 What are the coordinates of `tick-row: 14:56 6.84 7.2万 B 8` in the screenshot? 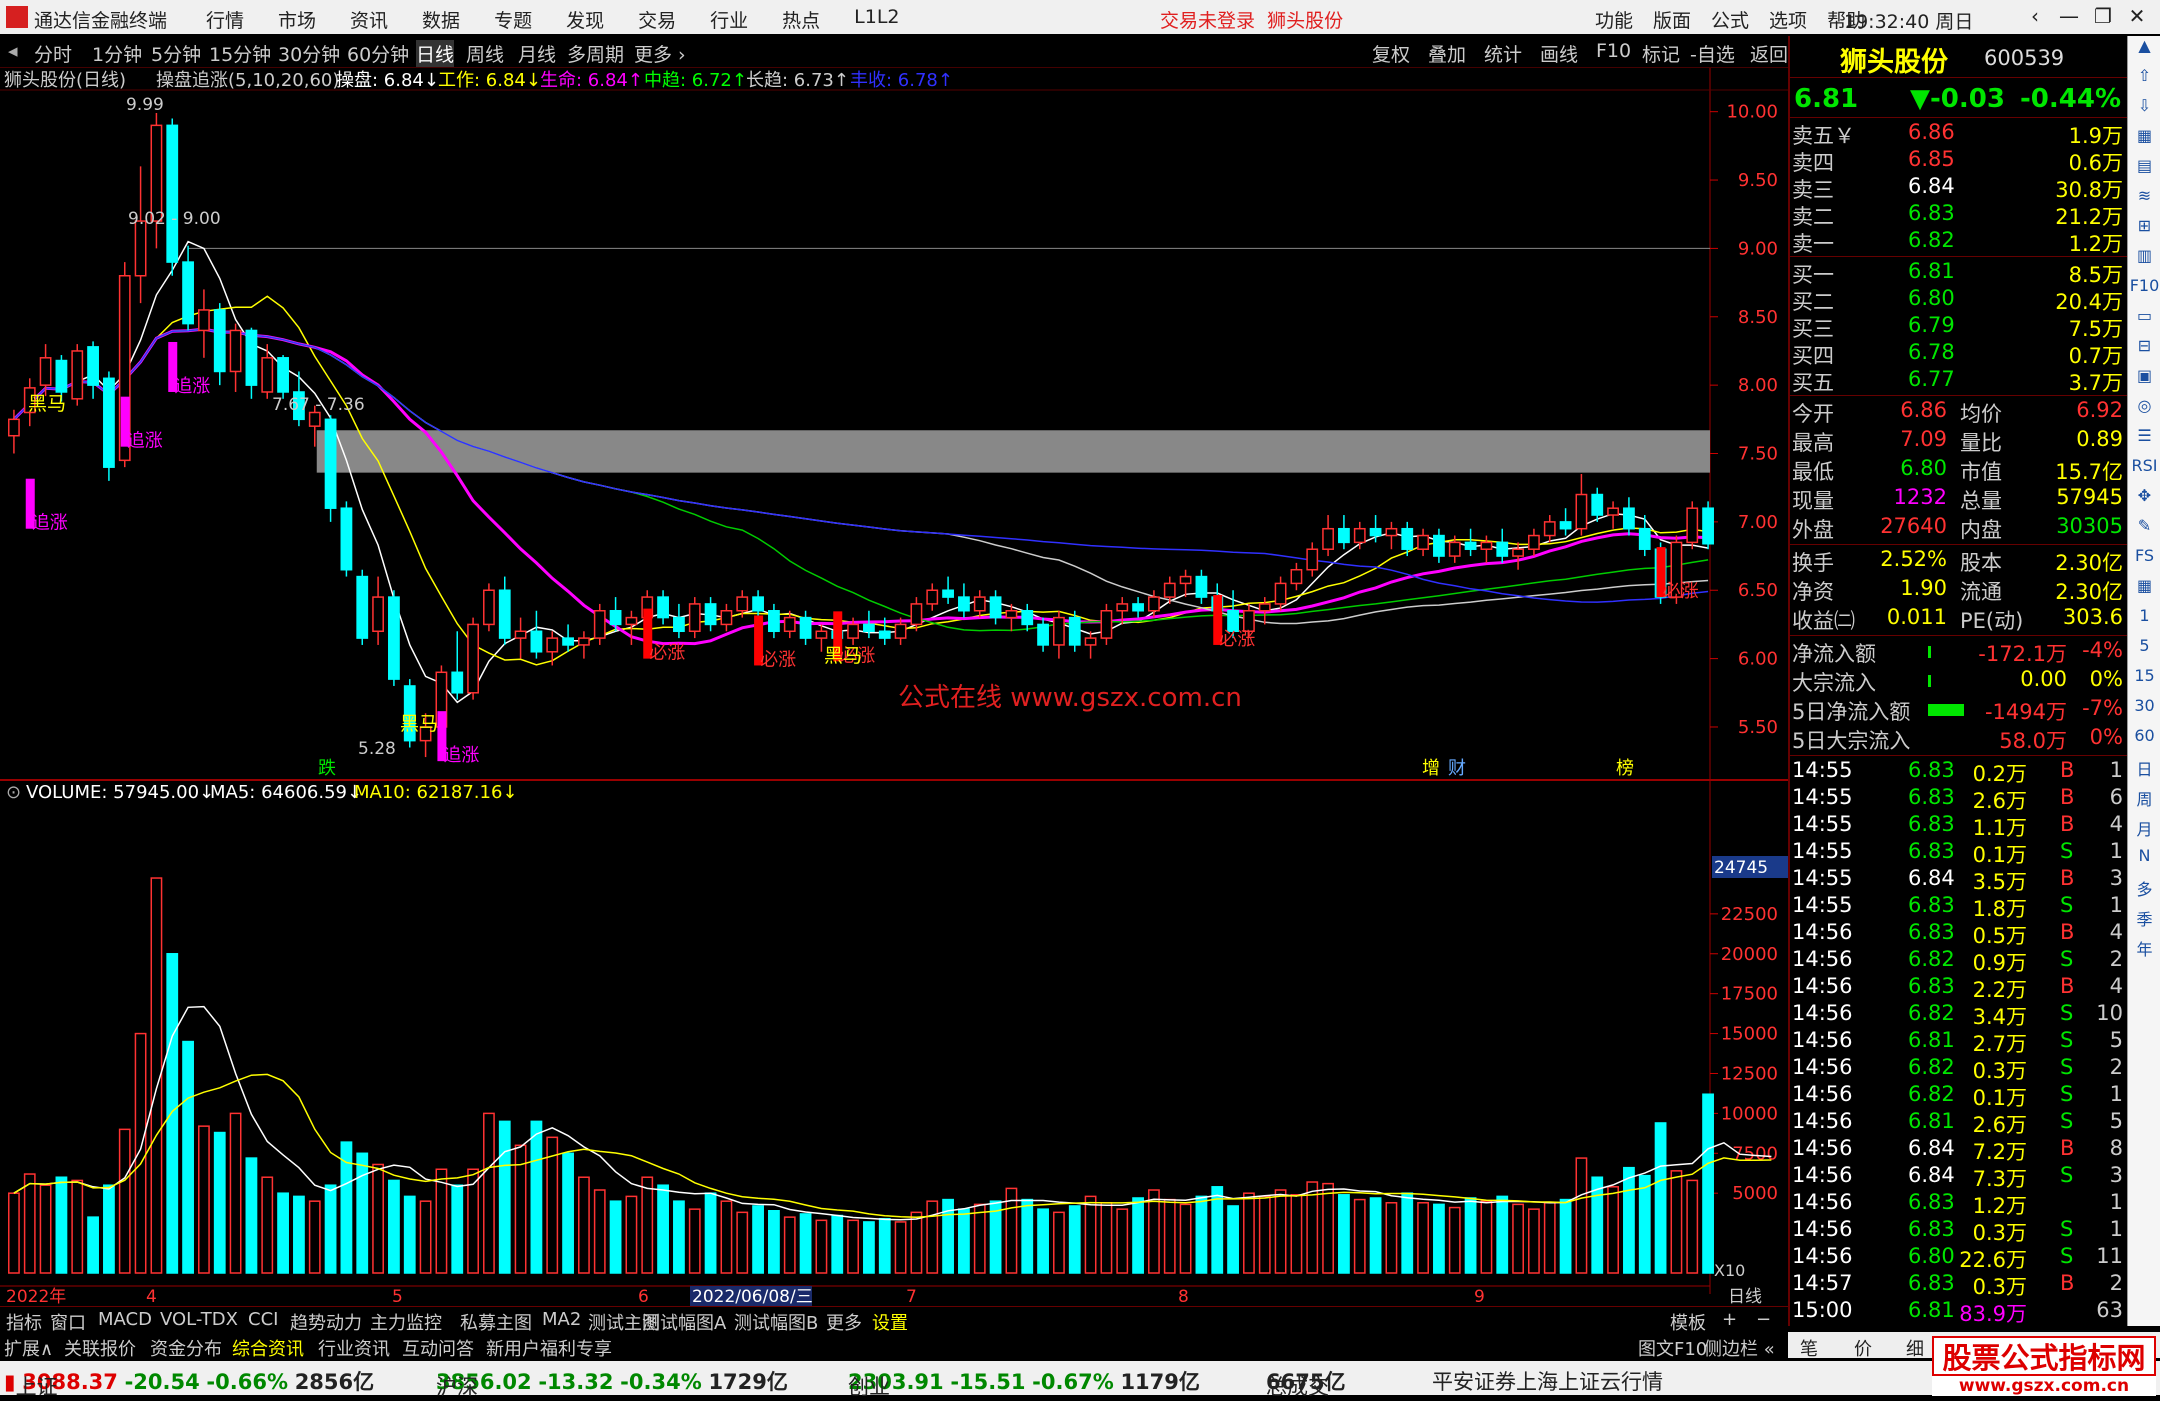 It's located at (1958, 1150).